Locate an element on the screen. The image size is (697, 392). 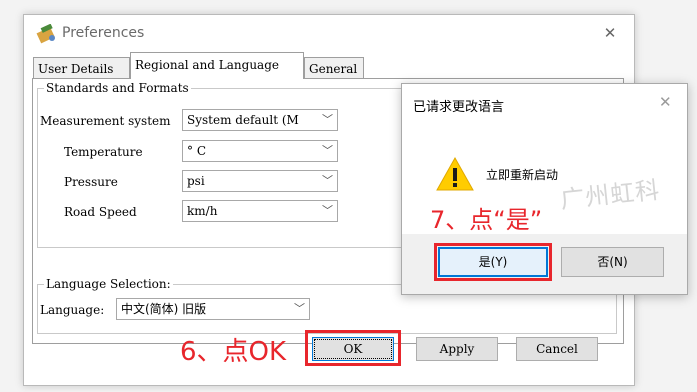
preferences-titlebar: Preferences ✕ is located at coordinates (329, 34).